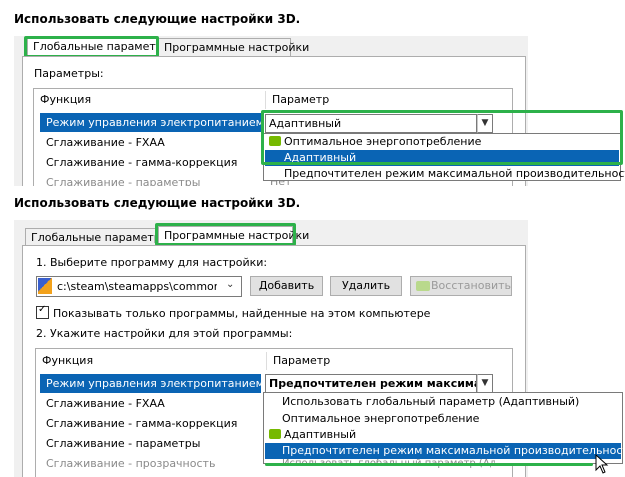  What do you see at coordinates (286, 286) in the screenshot?
I see `add-button: Добавить` at bounding box center [286, 286].